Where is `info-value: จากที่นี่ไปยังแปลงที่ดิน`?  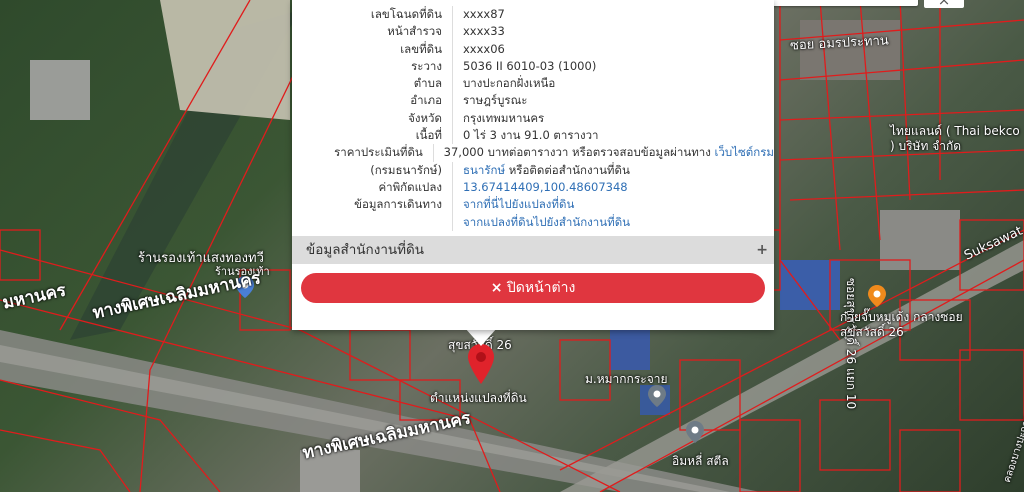 info-value: จากที่นี่ไปยังแปลงที่ดิน is located at coordinates (513, 204).